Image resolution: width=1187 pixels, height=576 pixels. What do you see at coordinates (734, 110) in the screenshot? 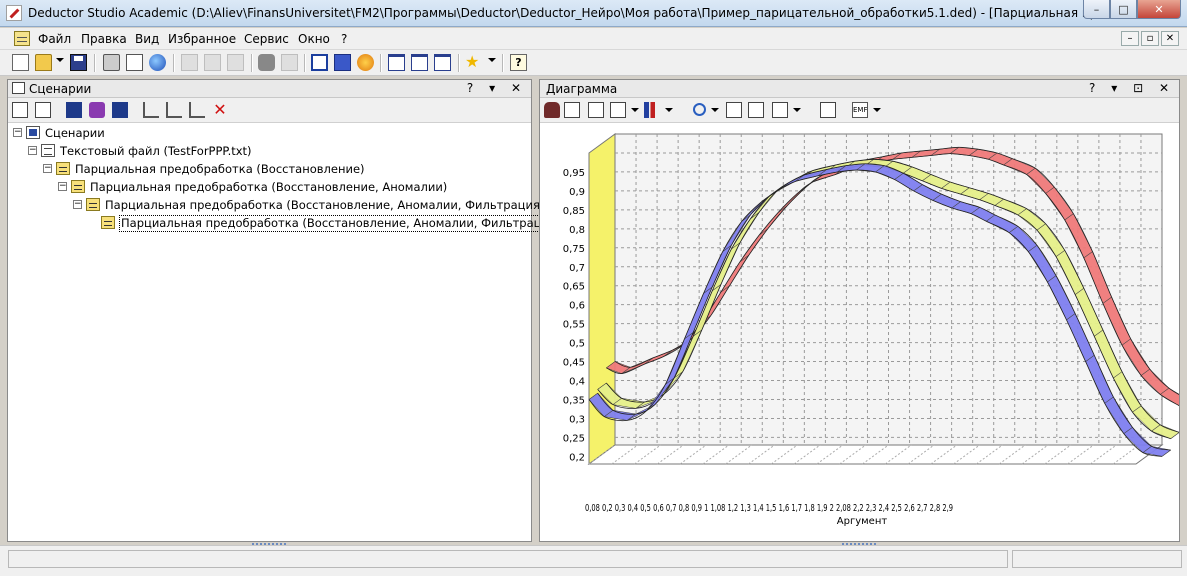
I see `fit-icon` at bounding box center [734, 110].